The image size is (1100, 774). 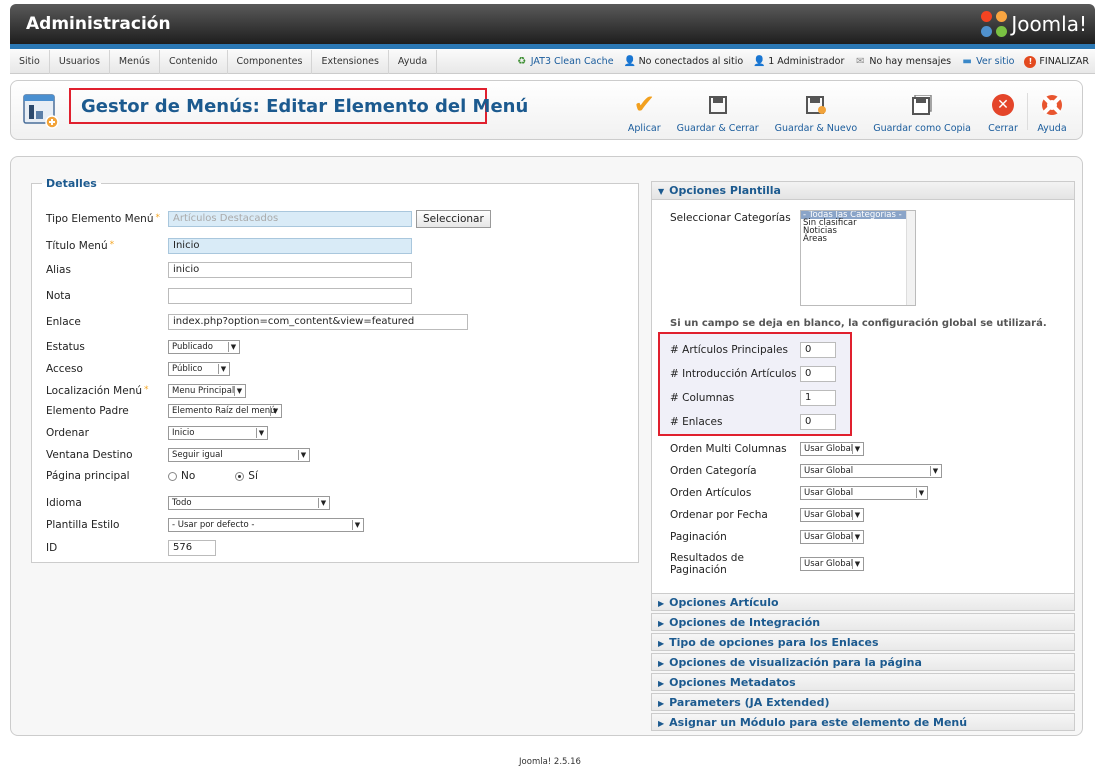 I want to click on save-new-button: Guardar & Nuevo, so click(x=816, y=111).